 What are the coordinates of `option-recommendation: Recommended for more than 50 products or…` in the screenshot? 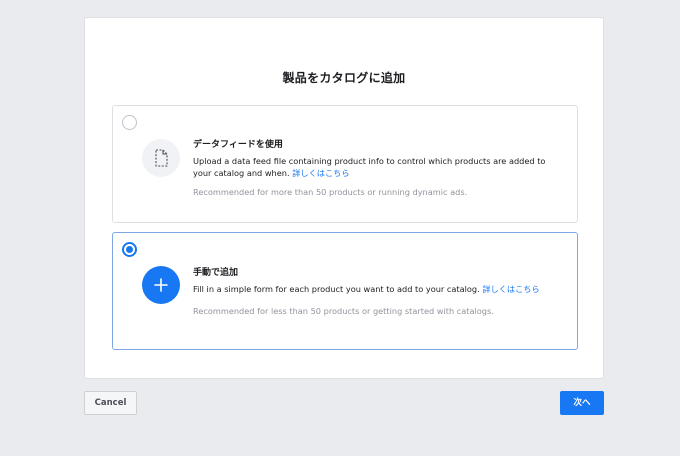 It's located at (330, 192).